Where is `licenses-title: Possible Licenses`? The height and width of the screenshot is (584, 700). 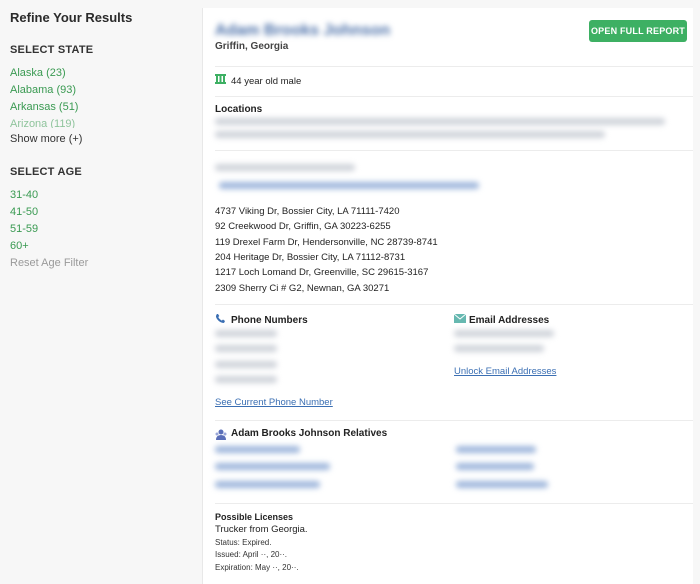 licenses-title: Possible Licenses is located at coordinates (254, 517).